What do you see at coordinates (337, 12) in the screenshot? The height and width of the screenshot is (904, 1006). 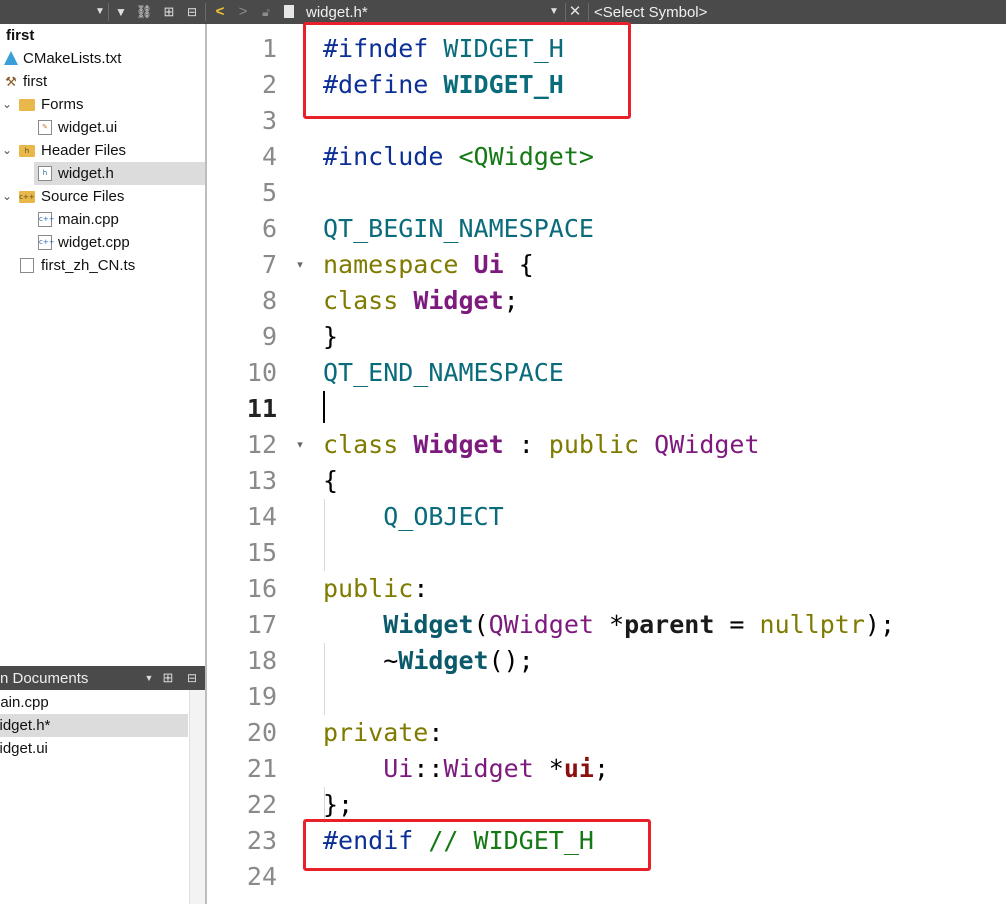 I see `file-tab: widget.h*` at bounding box center [337, 12].